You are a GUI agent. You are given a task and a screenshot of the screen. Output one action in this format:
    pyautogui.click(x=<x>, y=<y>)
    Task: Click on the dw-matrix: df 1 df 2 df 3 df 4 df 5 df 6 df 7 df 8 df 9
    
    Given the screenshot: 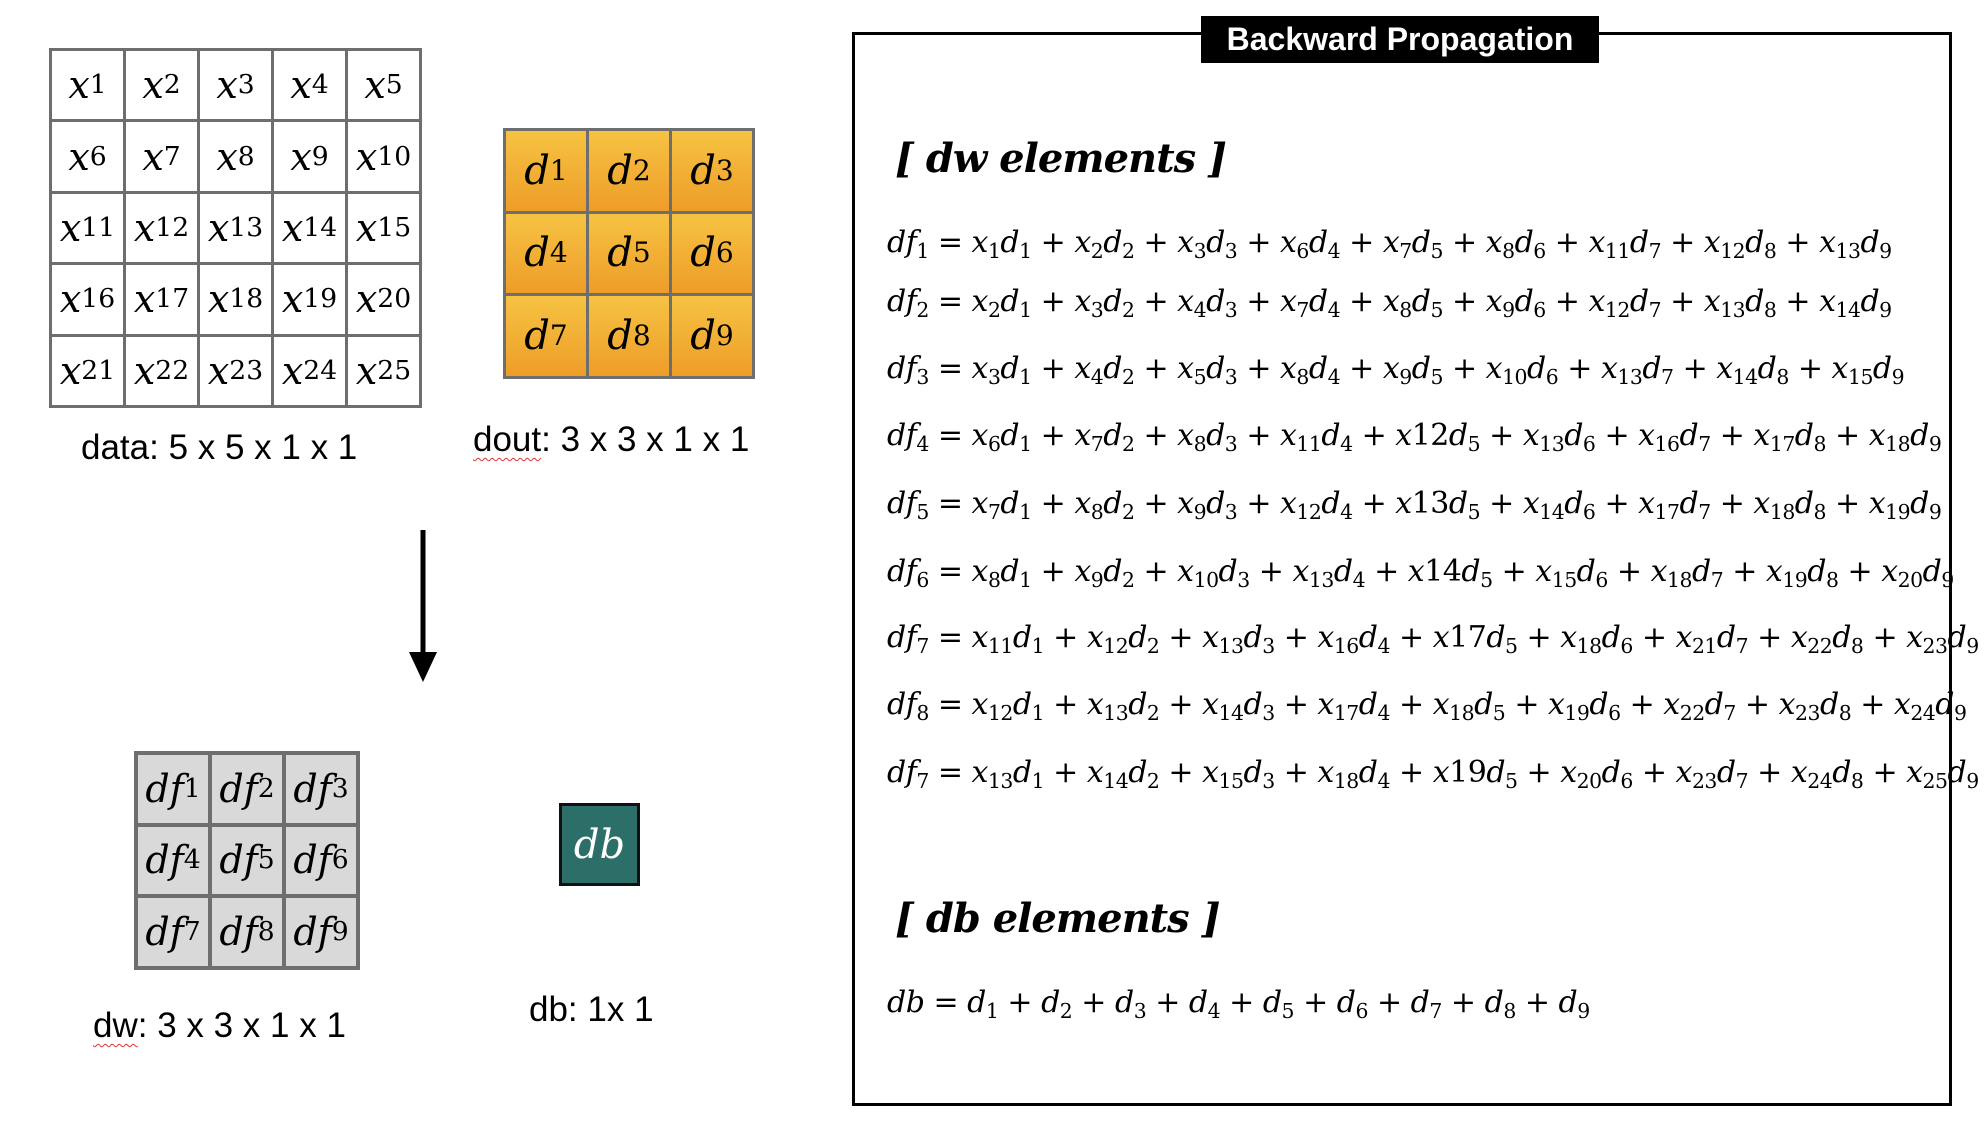 What is the action you would take?
    pyautogui.click(x=247, y=860)
    